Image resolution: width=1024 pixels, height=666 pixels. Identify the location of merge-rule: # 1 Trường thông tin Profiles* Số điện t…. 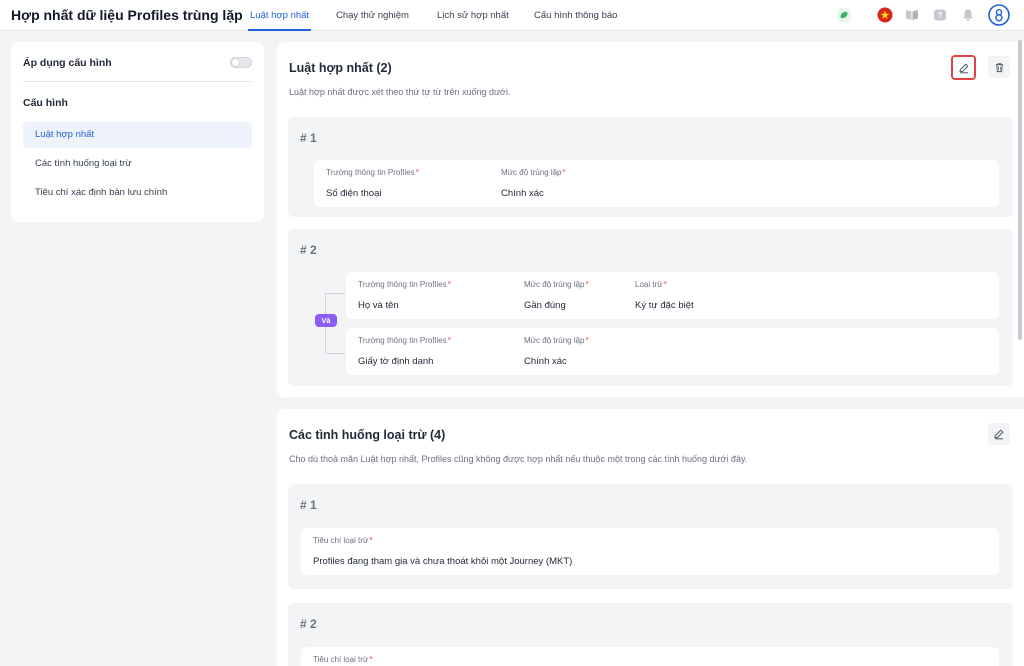
(650, 167).